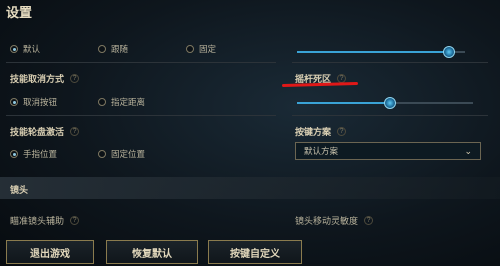  What do you see at coordinates (320, 84) in the screenshot?
I see `red-annotation-underline` at bounding box center [320, 84].